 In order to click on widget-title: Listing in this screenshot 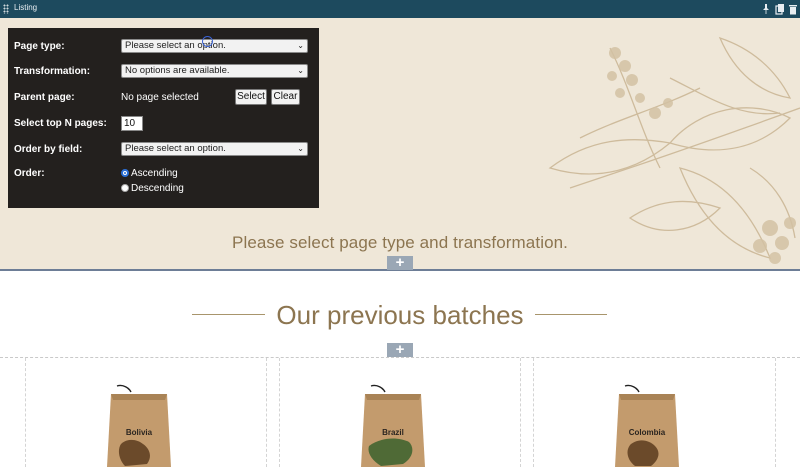, I will do `click(26, 7)`.